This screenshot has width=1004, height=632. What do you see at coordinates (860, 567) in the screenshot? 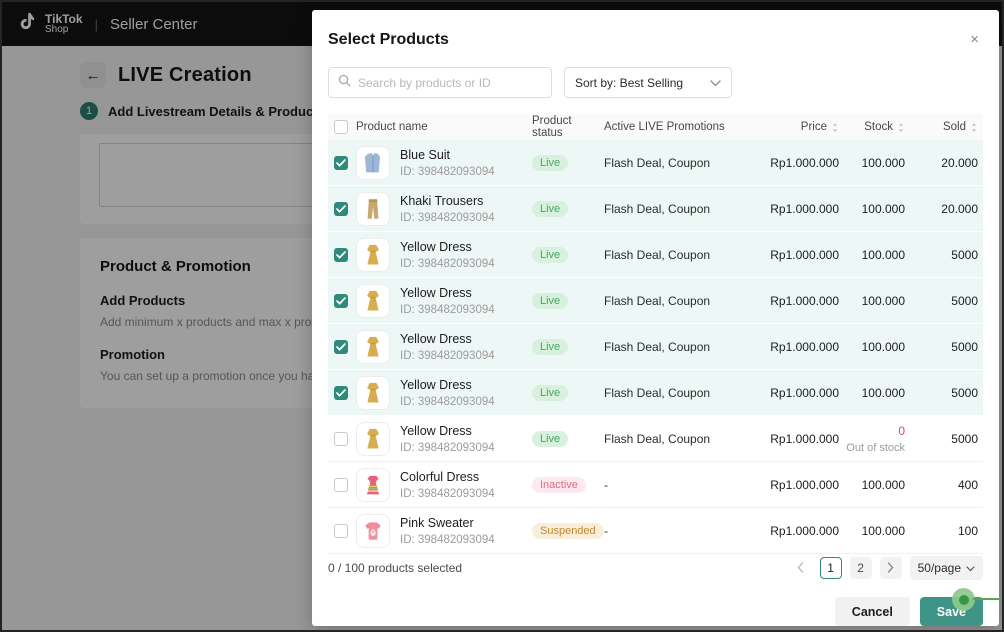
I see `page-button-2: 2` at bounding box center [860, 567].